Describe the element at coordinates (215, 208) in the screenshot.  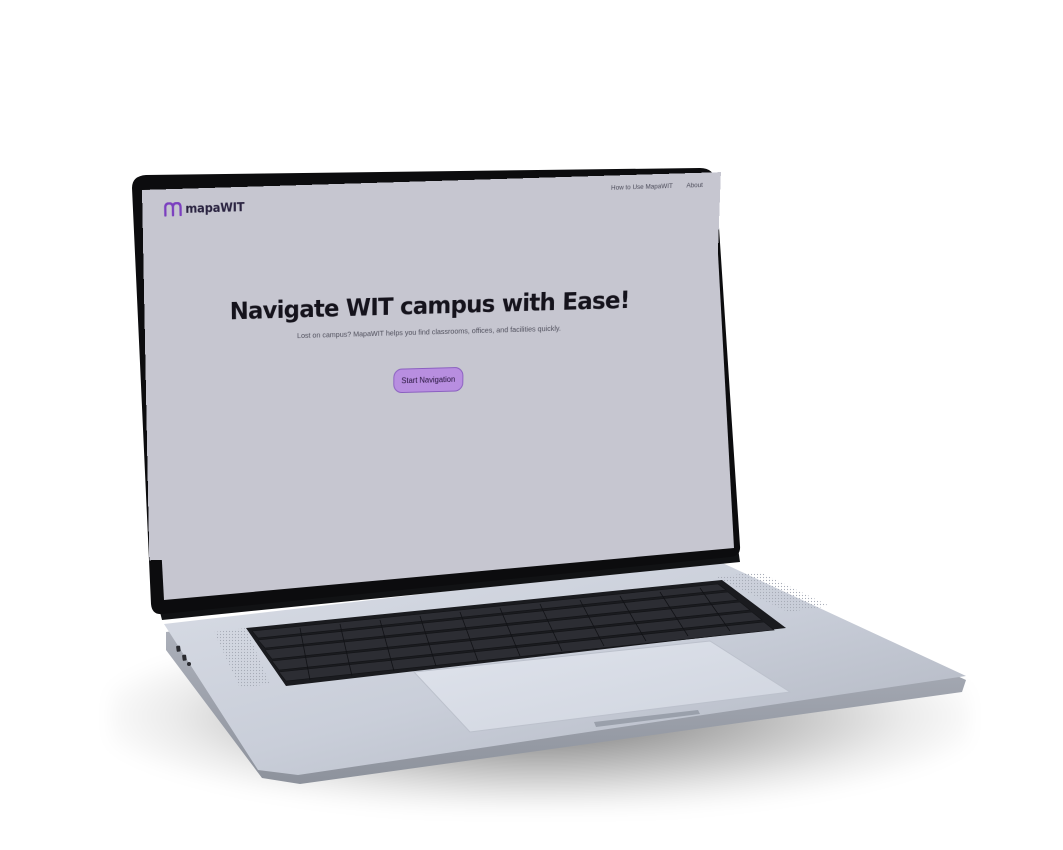
I see `brand-name: mapaWIT` at that location.